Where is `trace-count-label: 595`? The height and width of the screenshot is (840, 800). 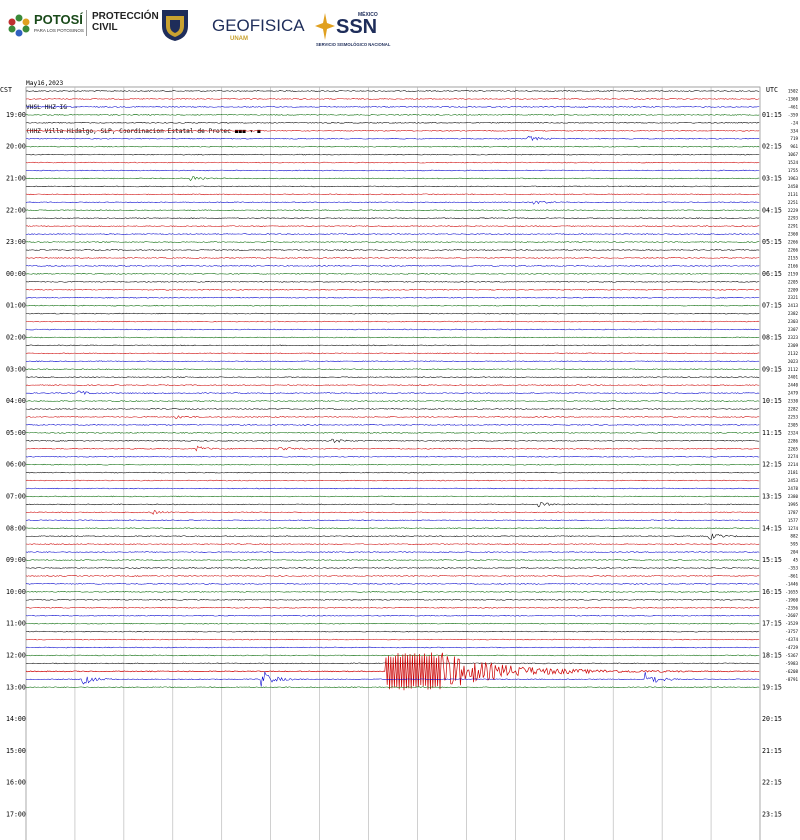 trace-count-label: 595 is located at coordinates (794, 544).